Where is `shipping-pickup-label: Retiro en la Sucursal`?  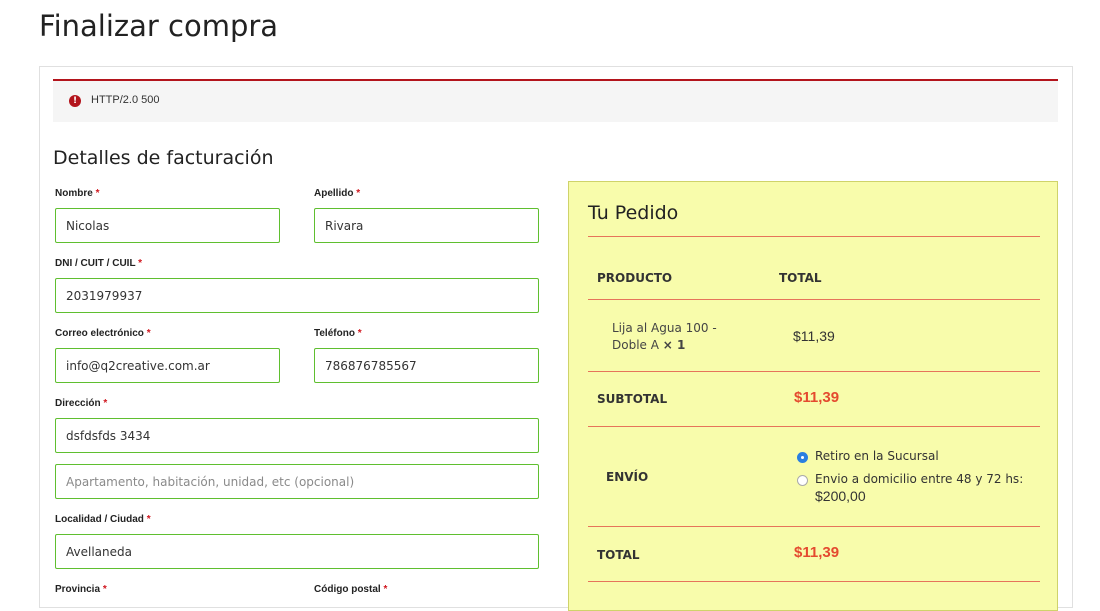
shipping-pickup-label: Retiro en la Sucursal is located at coordinates (877, 456).